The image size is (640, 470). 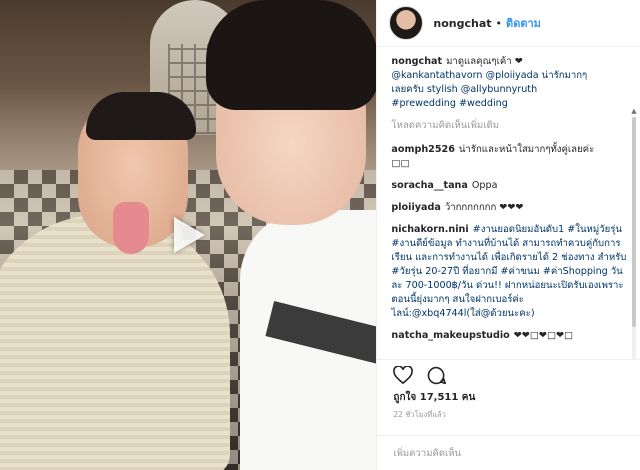 I want to click on comment-text-extra: □□, so click(x=400, y=163).